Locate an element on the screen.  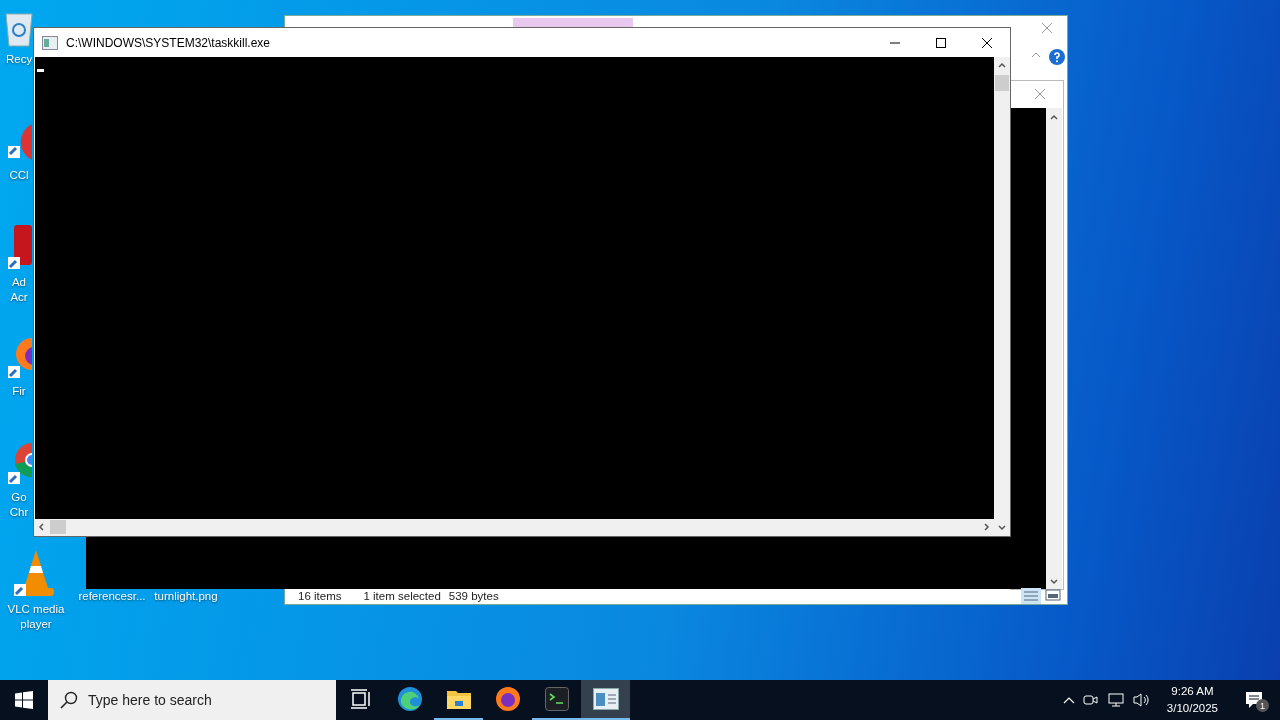
taskbar-app-button is located at coordinates (605, 700).